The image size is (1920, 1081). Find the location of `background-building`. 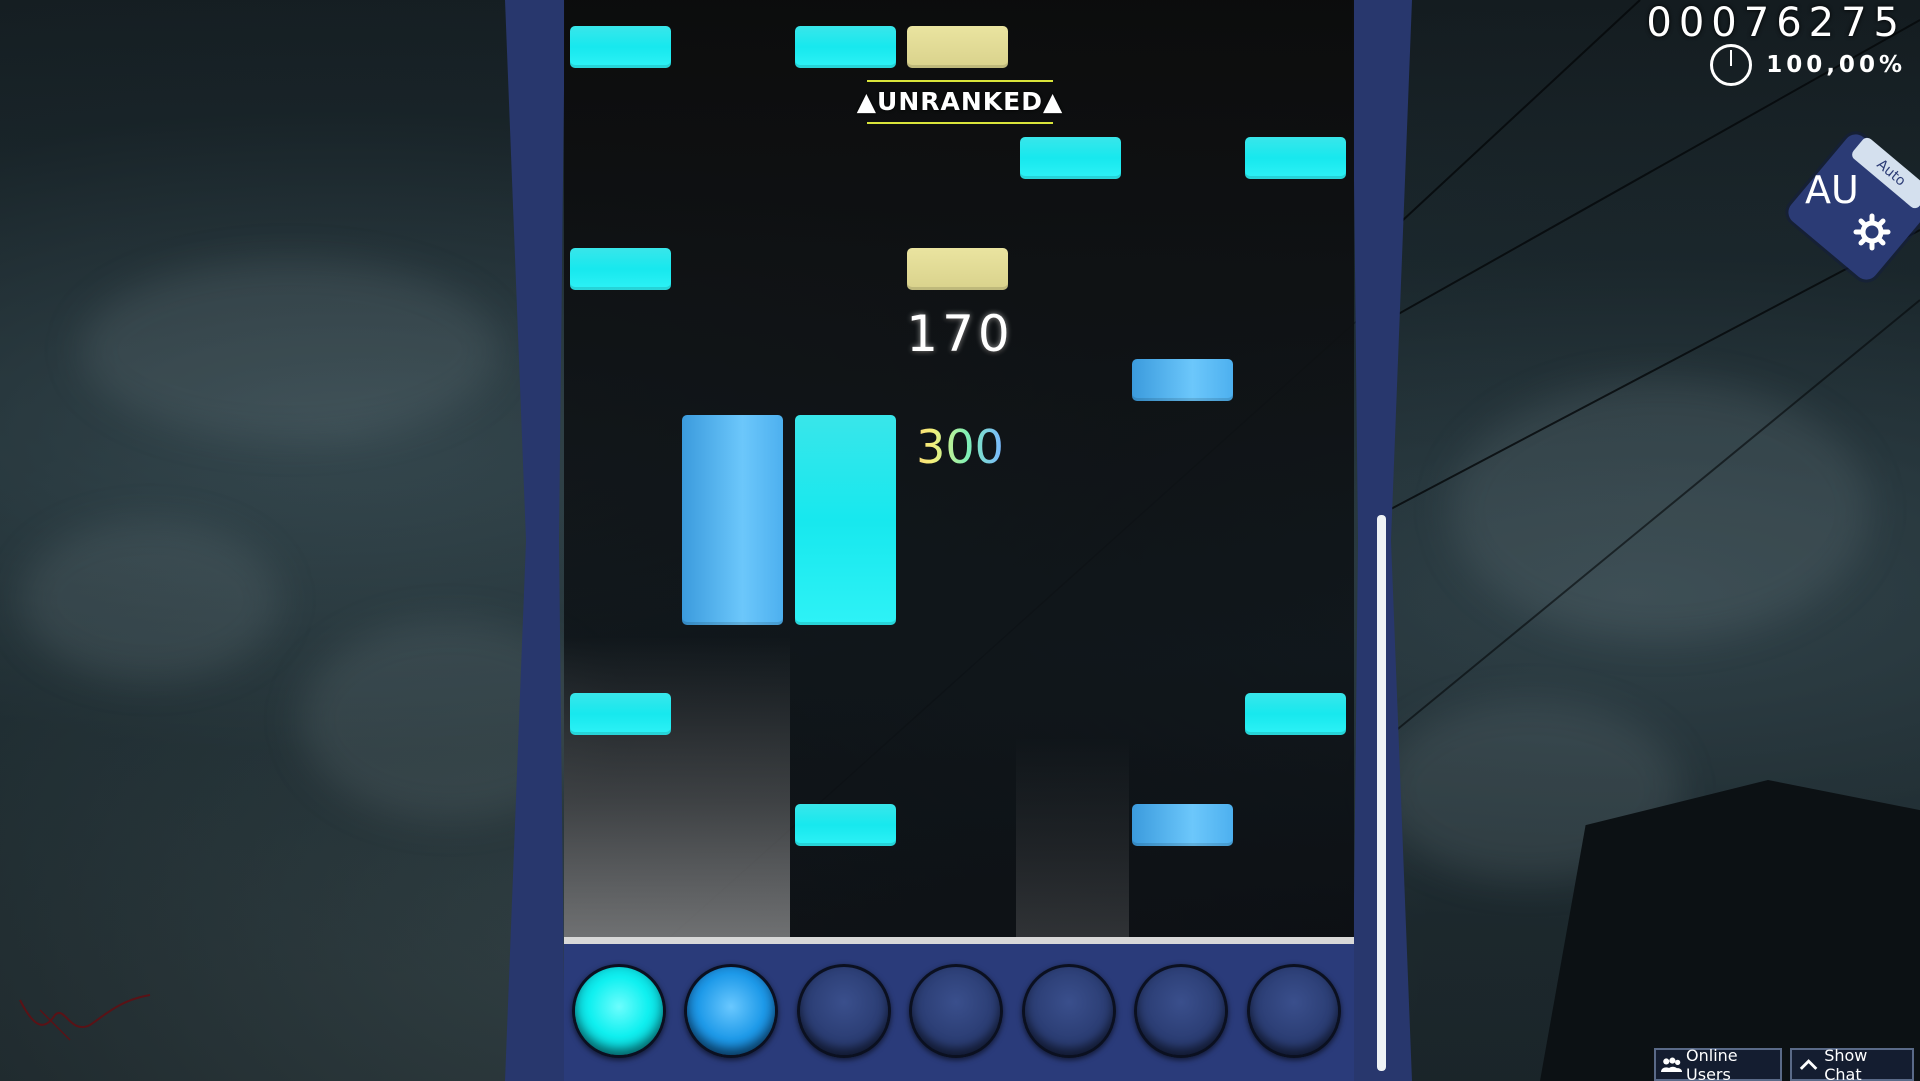

background-building is located at coordinates (1730, 930).